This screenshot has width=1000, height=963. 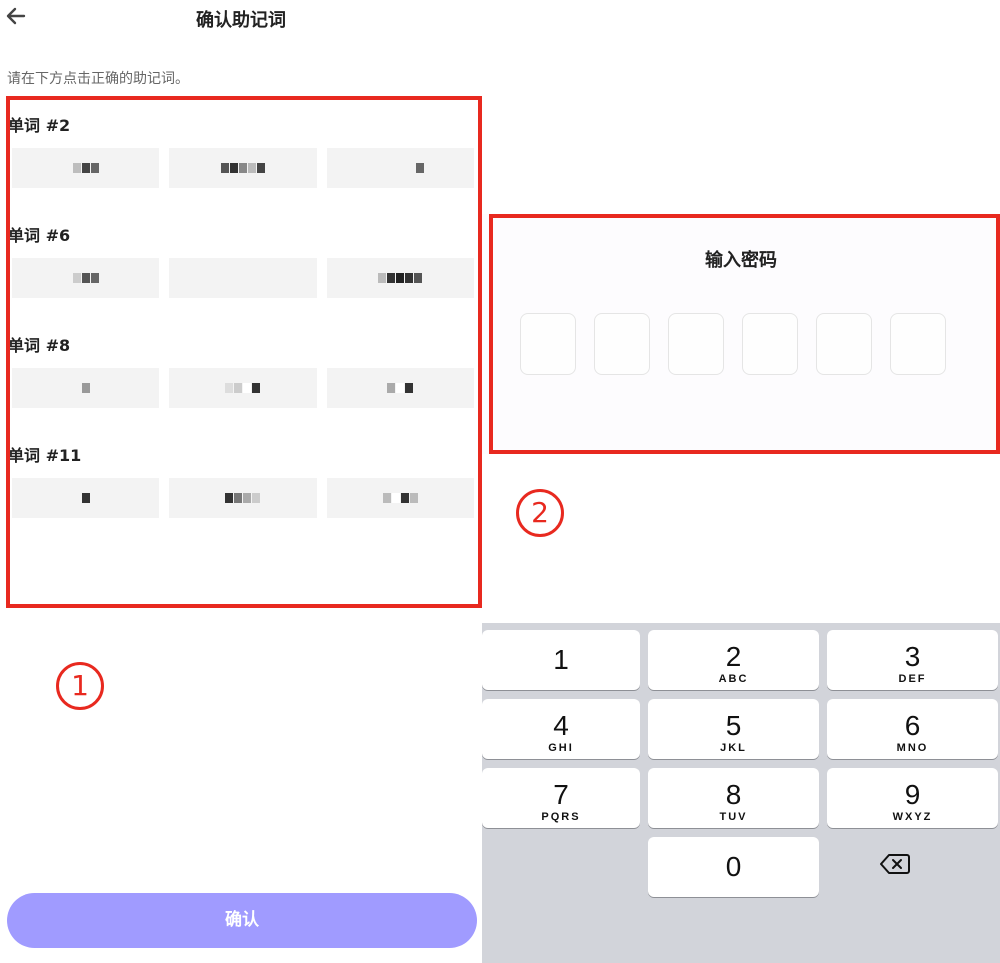 I want to click on key-9: 9 WXYZ, so click(x=912, y=798).